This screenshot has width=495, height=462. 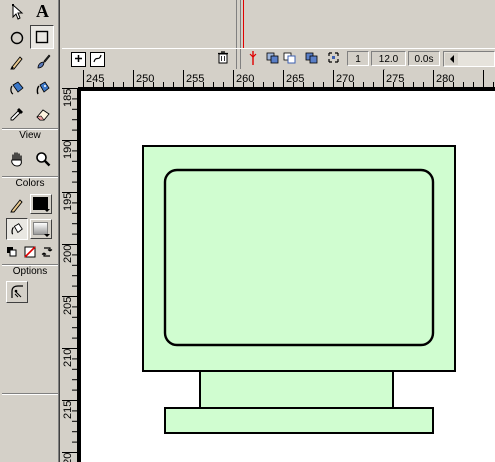 I want to click on hand-tool, so click(x=16, y=158).